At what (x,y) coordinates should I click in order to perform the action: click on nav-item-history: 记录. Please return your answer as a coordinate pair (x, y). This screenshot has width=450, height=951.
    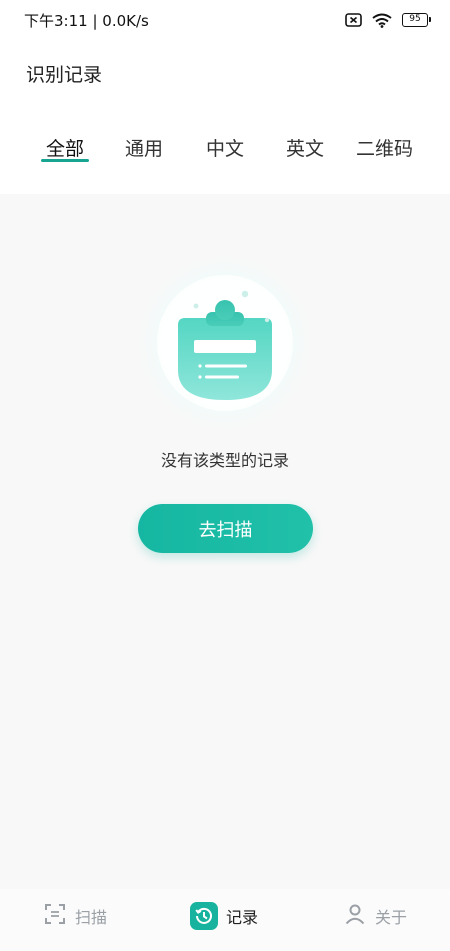
    Looking at the image, I should click on (224, 916).